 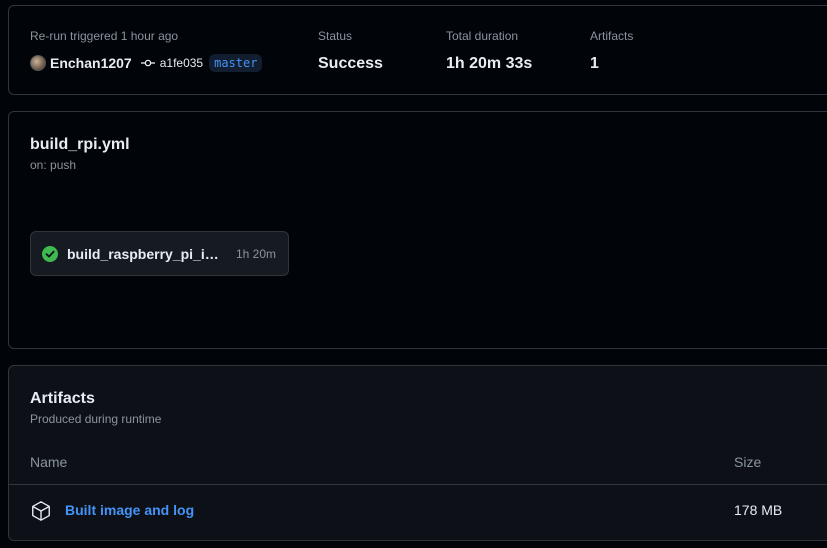 I want to click on status-info: Status Success, so click(x=350, y=51).